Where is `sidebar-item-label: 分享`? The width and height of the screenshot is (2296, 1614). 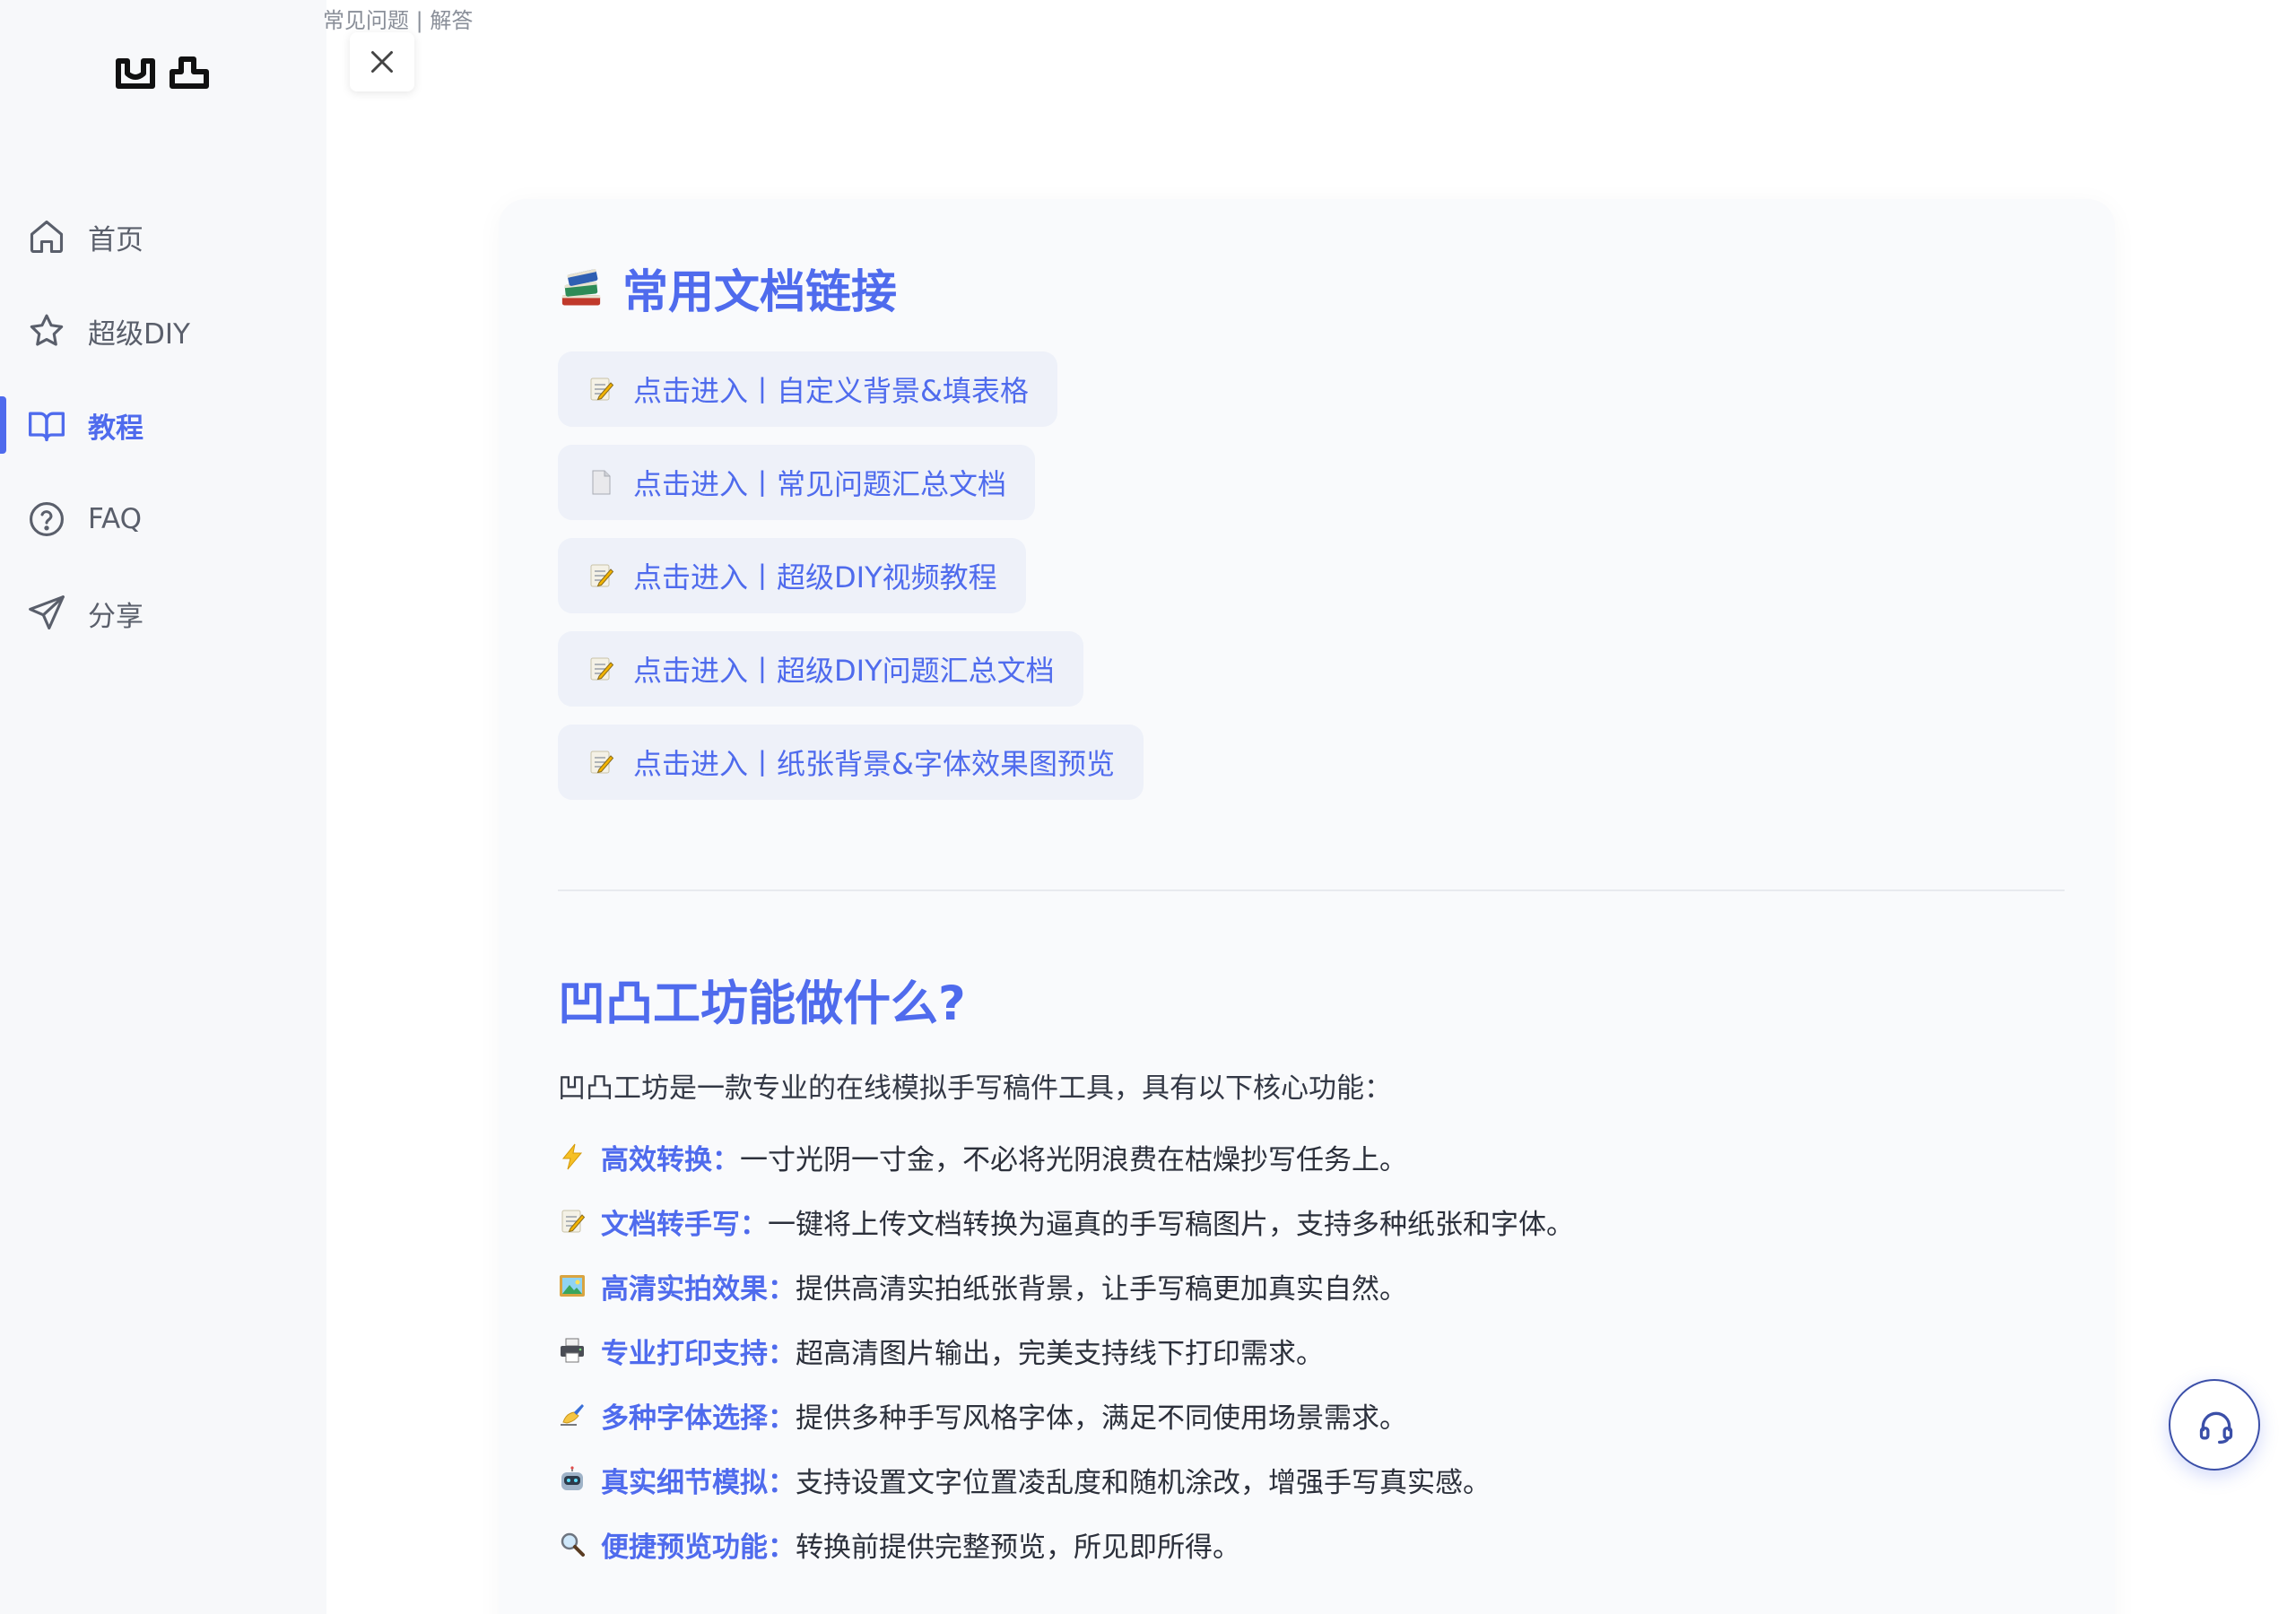 sidebar-item-label: 分享 is located at coordinates (116, 616).